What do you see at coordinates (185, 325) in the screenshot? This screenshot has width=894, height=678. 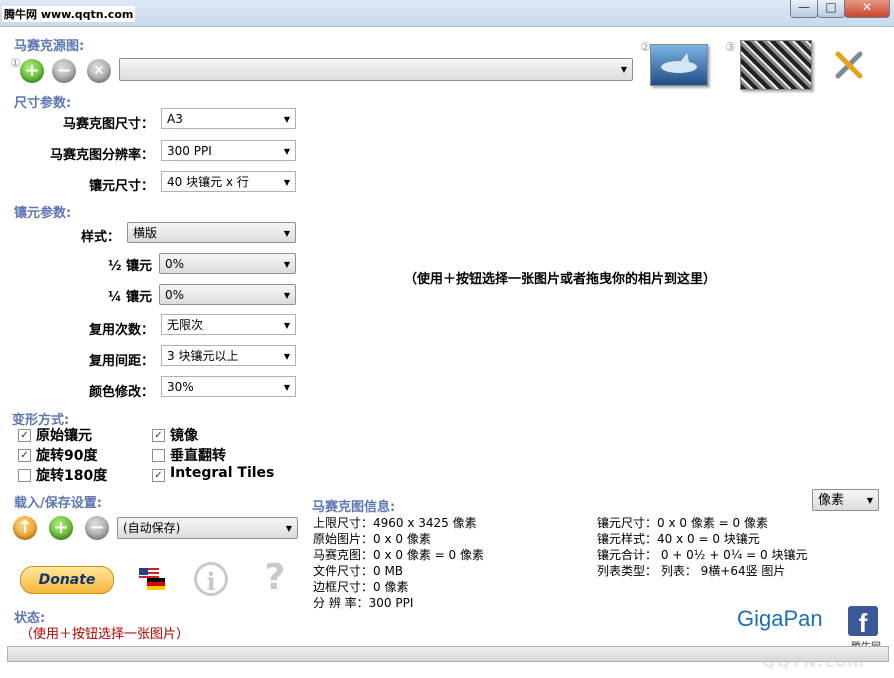 I see `reuse-count-value: 无限次` at bounding box center [185, 325].